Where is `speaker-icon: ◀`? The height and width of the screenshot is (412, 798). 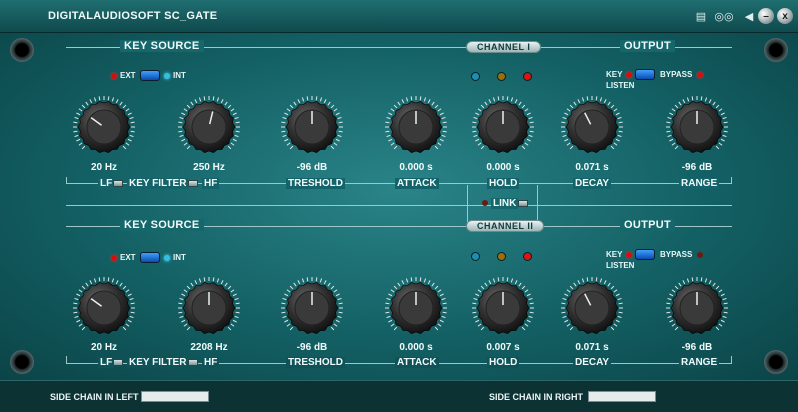
speaker-icon: ◀ is located at coordinates (749, 16).